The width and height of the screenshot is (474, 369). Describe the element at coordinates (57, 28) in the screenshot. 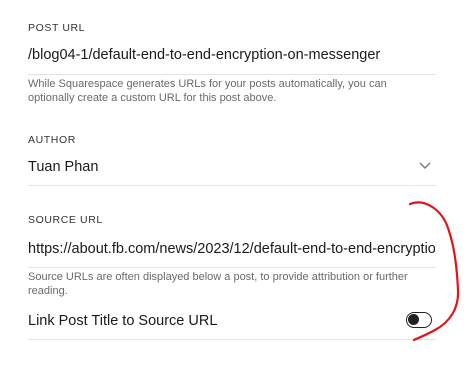

I see `post-url-label: POST URL` at that location.